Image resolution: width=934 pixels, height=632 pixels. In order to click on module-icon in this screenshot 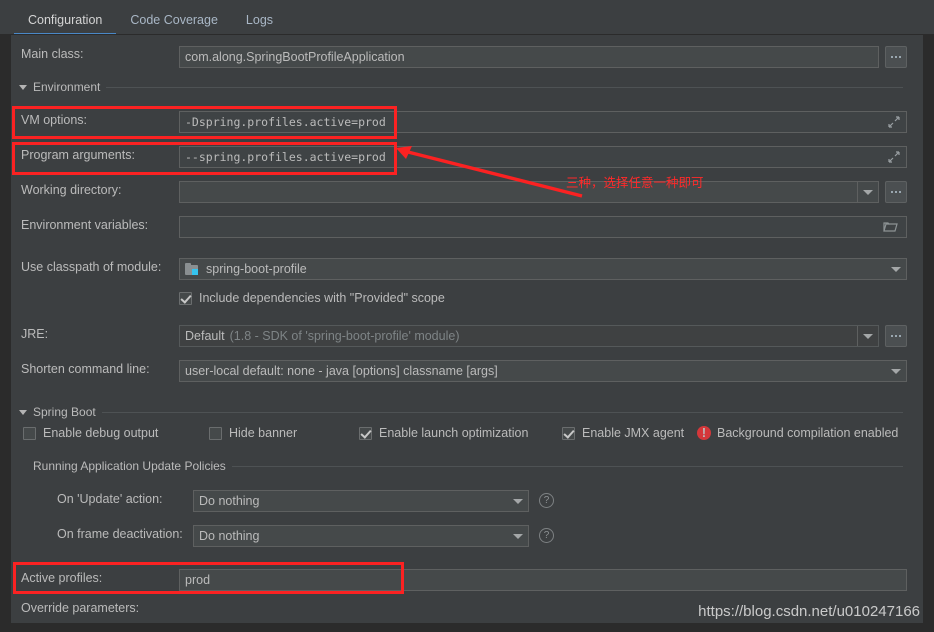, I will do `click(192, 269)`.